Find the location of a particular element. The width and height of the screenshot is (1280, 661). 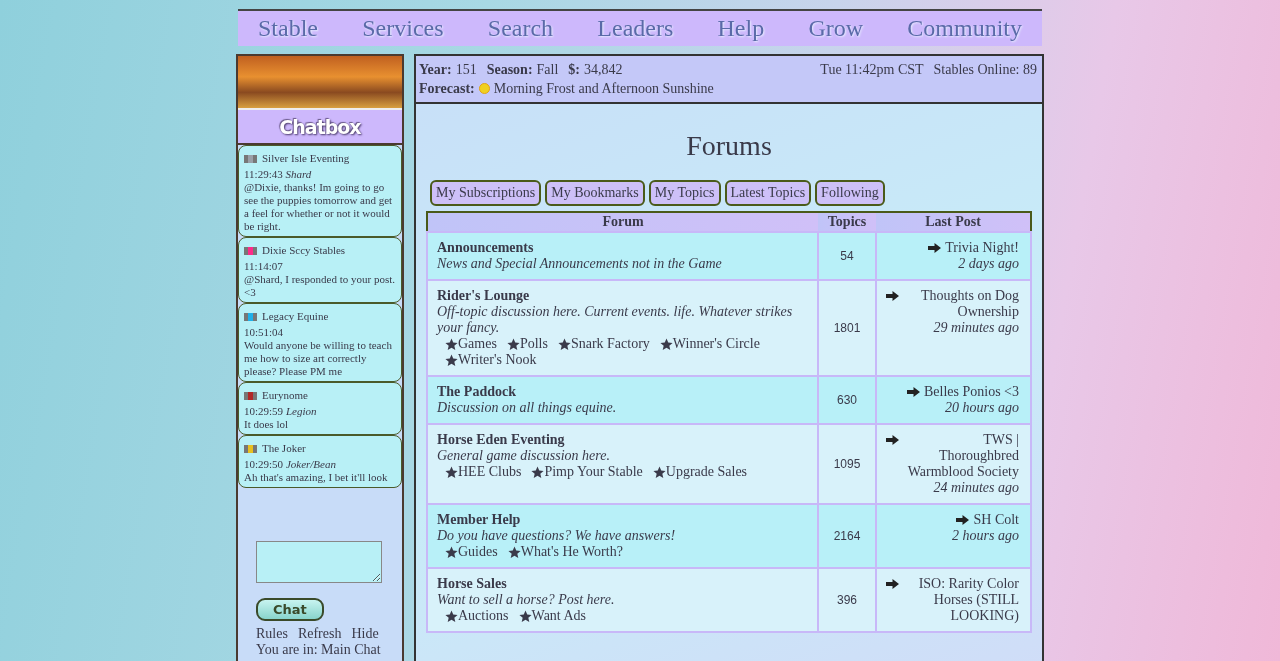

subforum-link: Polls is located at coordinates (533, 344).